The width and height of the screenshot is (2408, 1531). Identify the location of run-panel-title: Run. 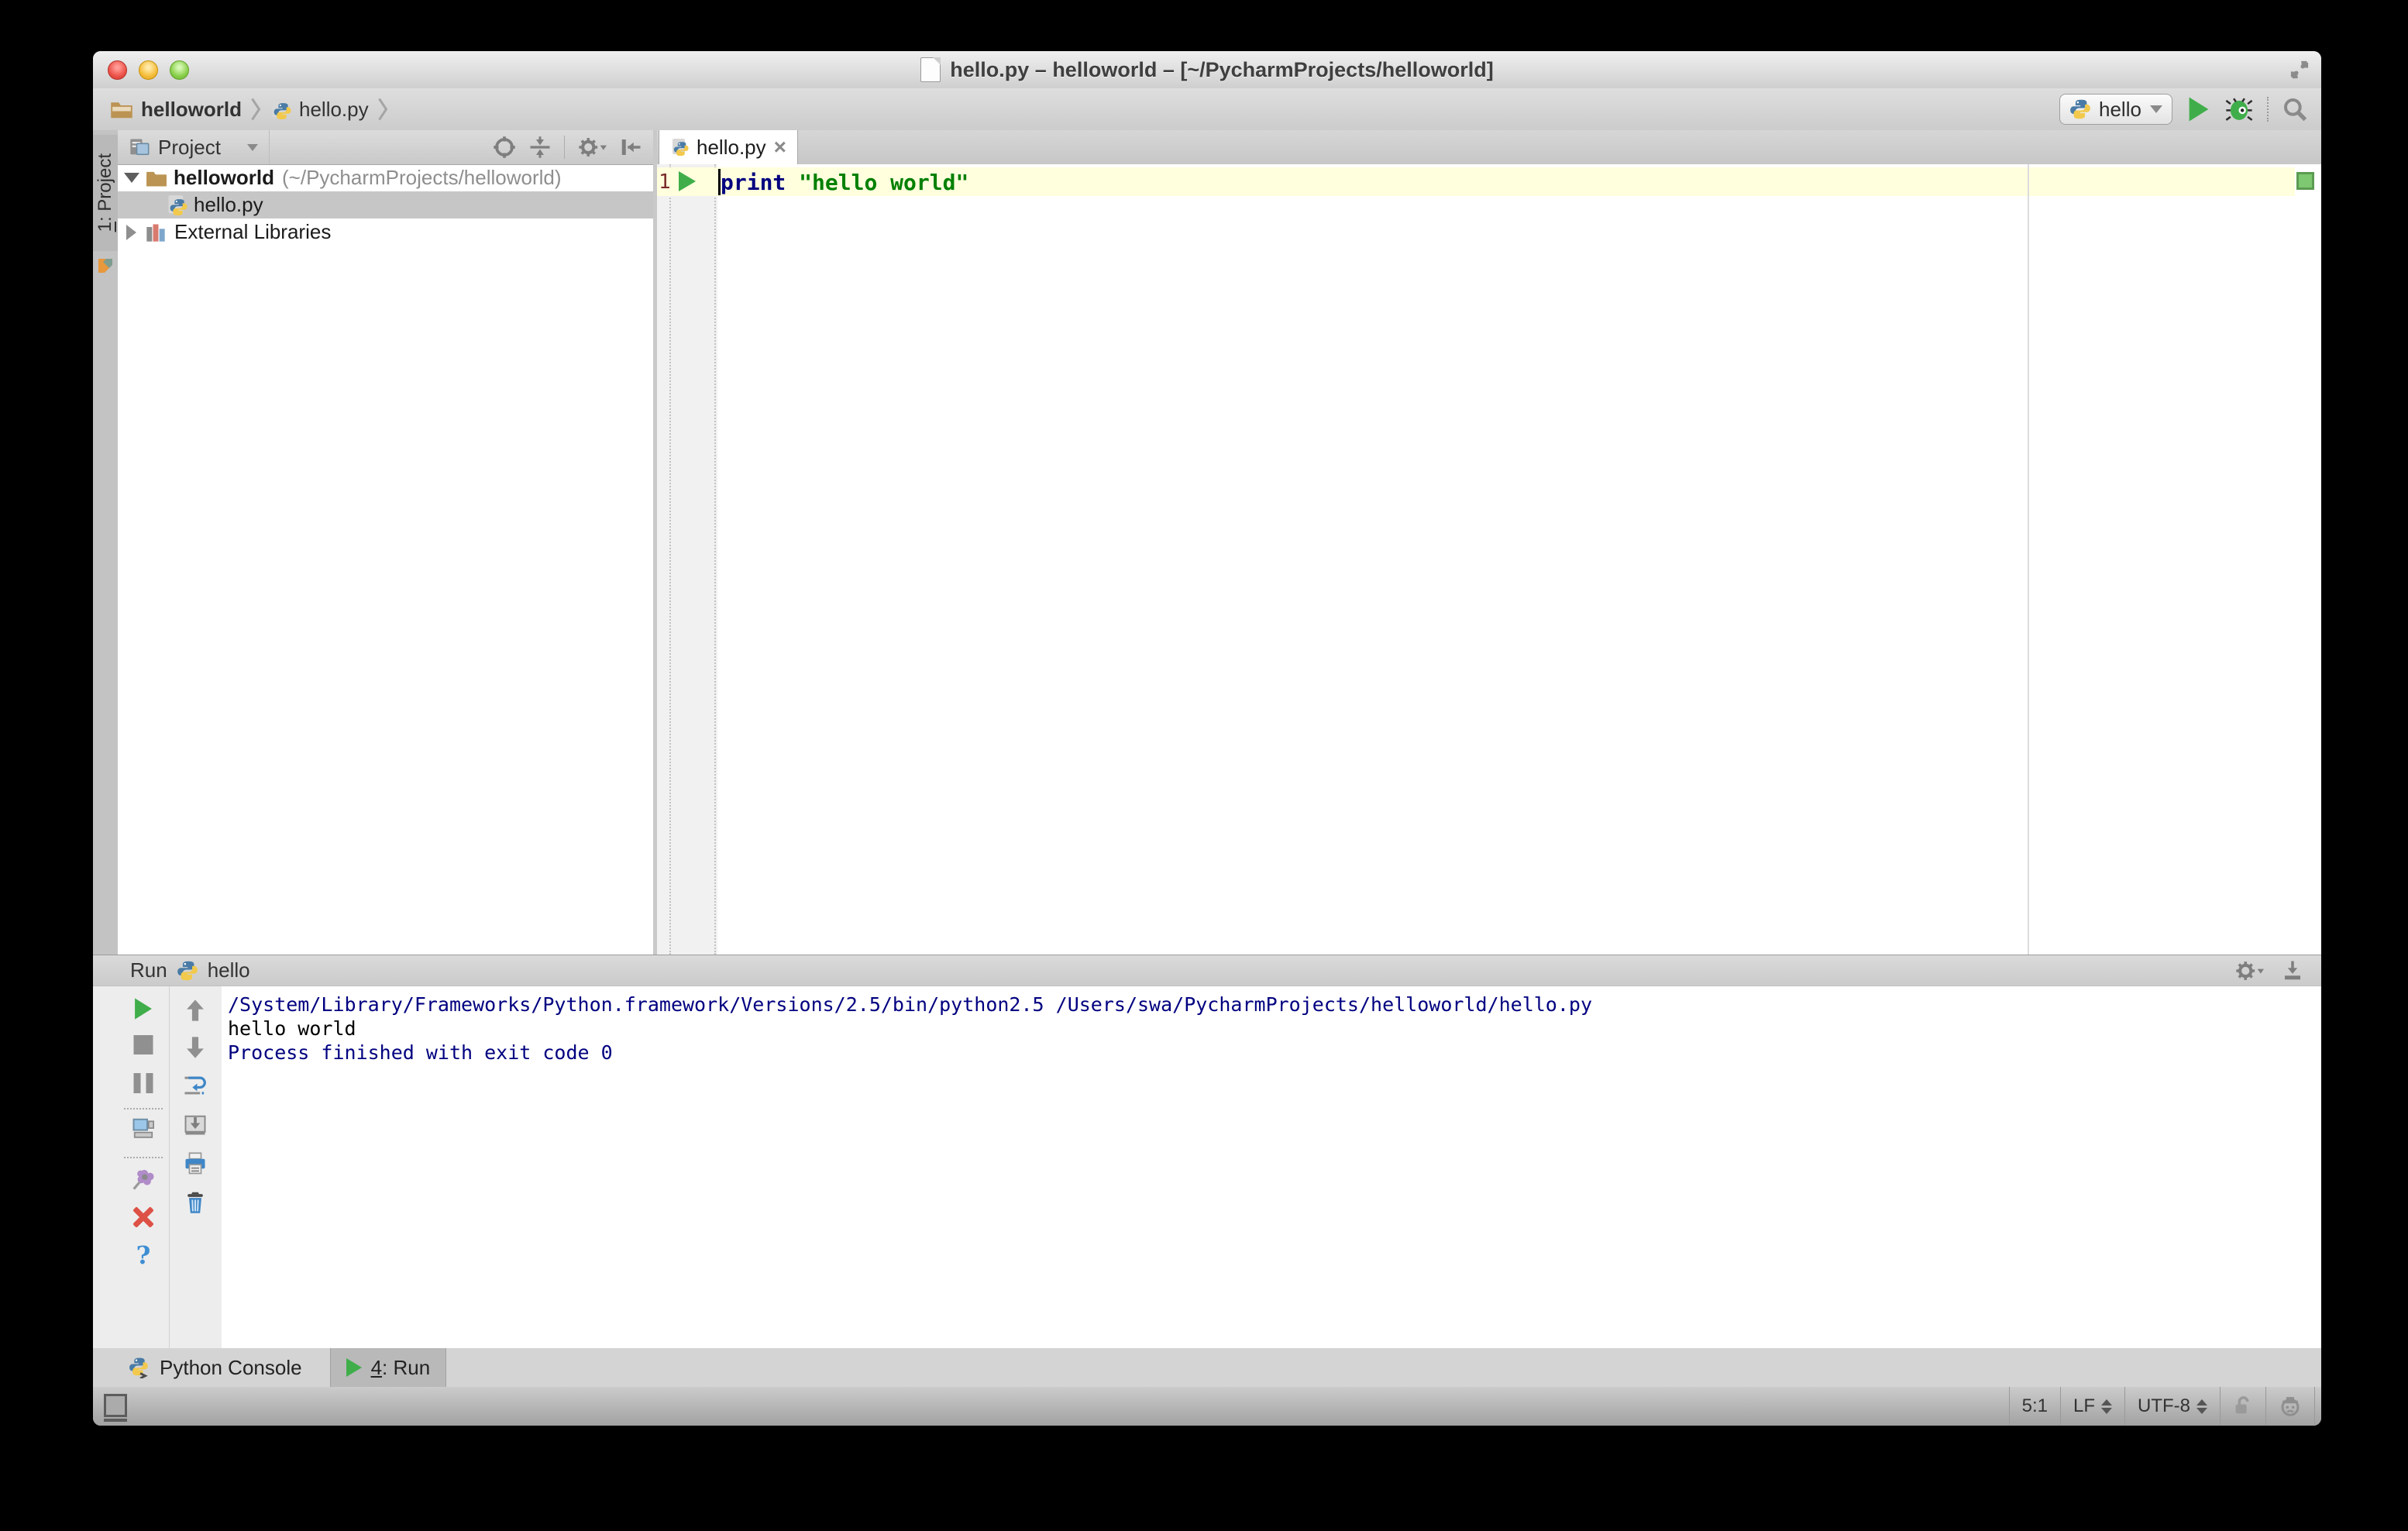
(148, 970).